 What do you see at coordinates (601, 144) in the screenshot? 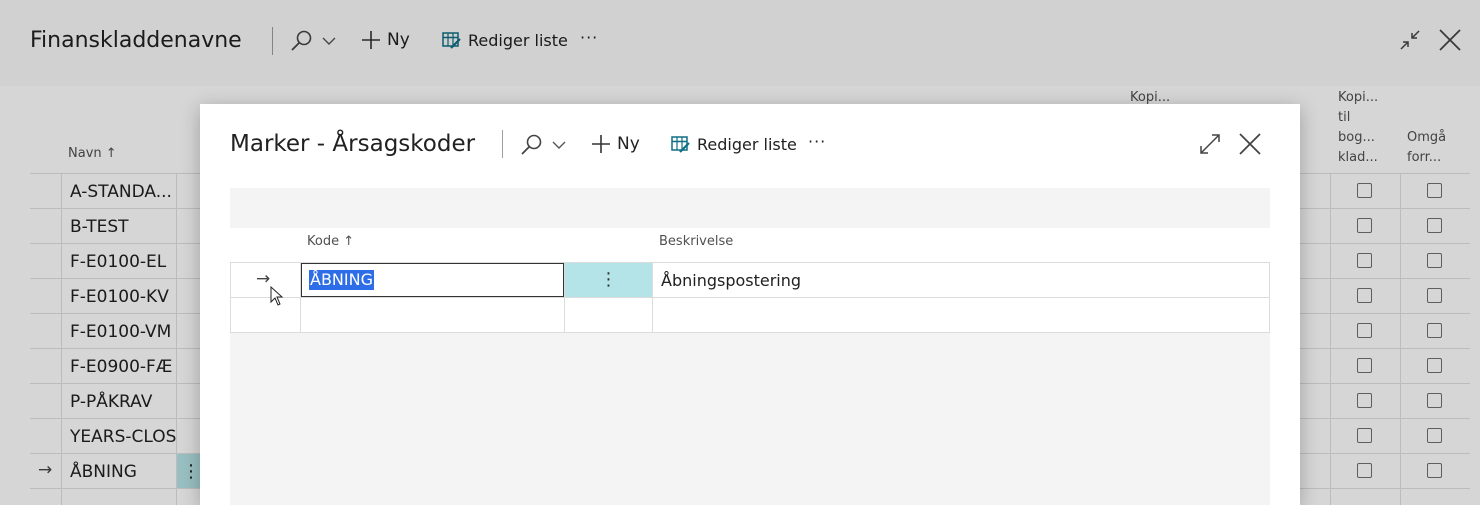
I see `plus-icon` at bounding box center [601, 144].